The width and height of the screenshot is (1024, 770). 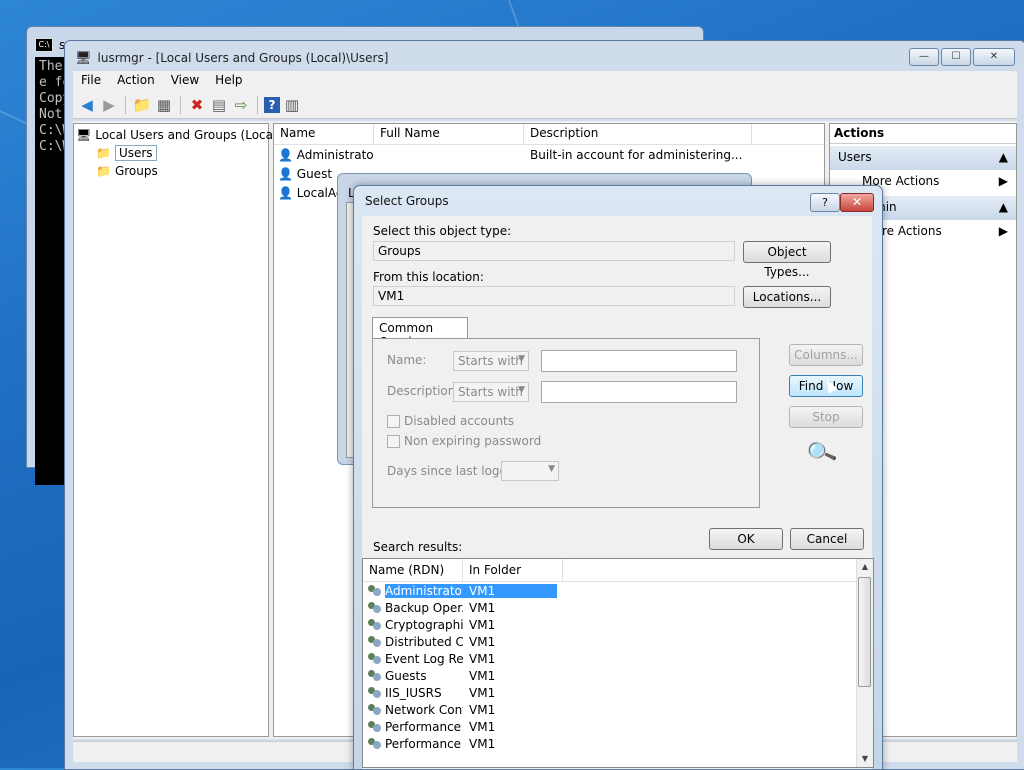 What do you see at coordinates (618, 675) in the screenshot?
I see `table-row: Guests VM1` at bounding box center [618, 675].